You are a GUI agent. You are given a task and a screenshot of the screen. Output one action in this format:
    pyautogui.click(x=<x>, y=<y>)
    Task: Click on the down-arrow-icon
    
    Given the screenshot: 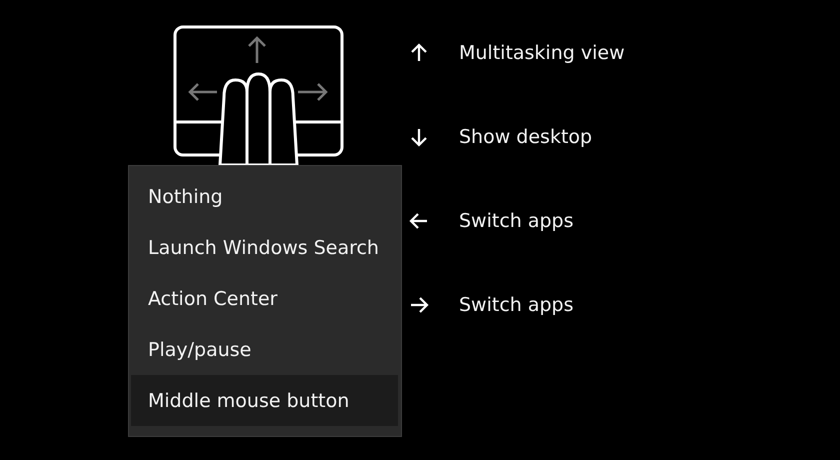 What is the action you would take?
    pyautogui.click(x=419, y=137)
    